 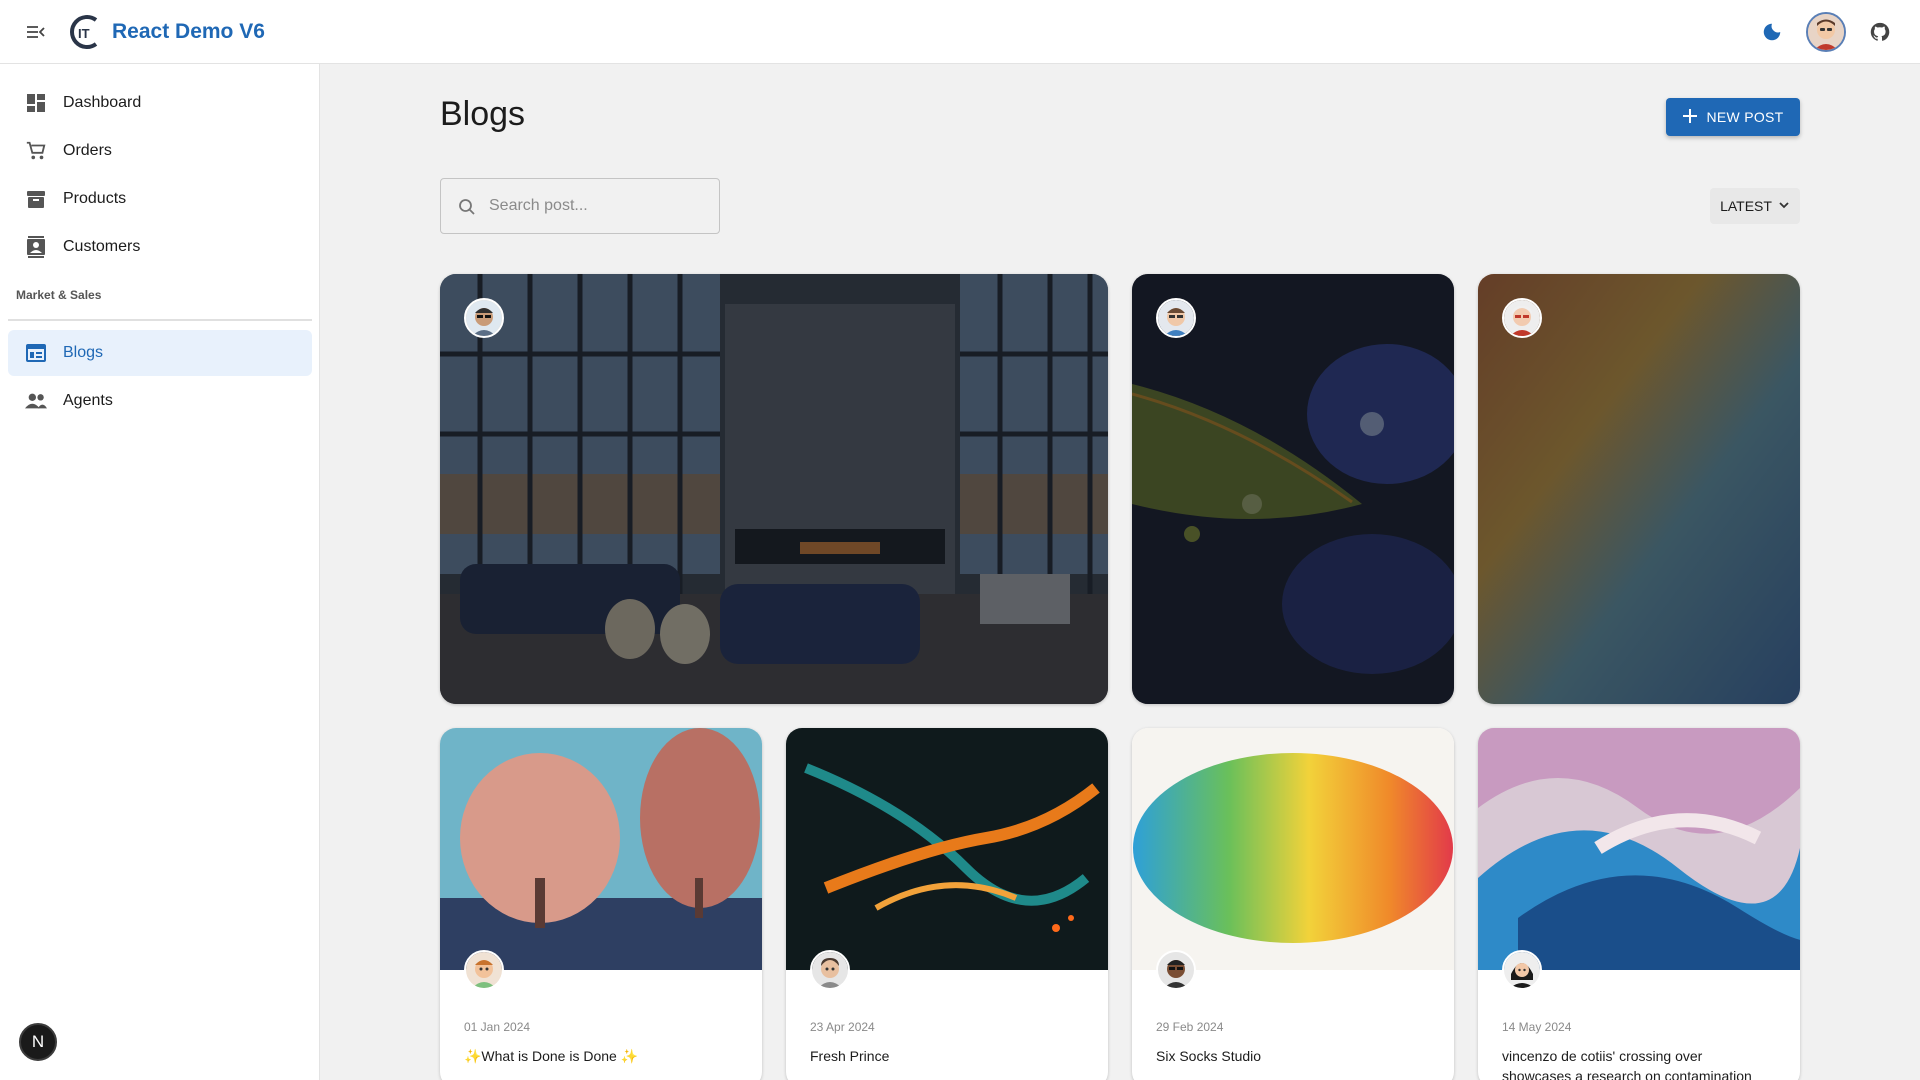 I want to click on sidebar-item-agents: Agents, so click(x=160, y=401).